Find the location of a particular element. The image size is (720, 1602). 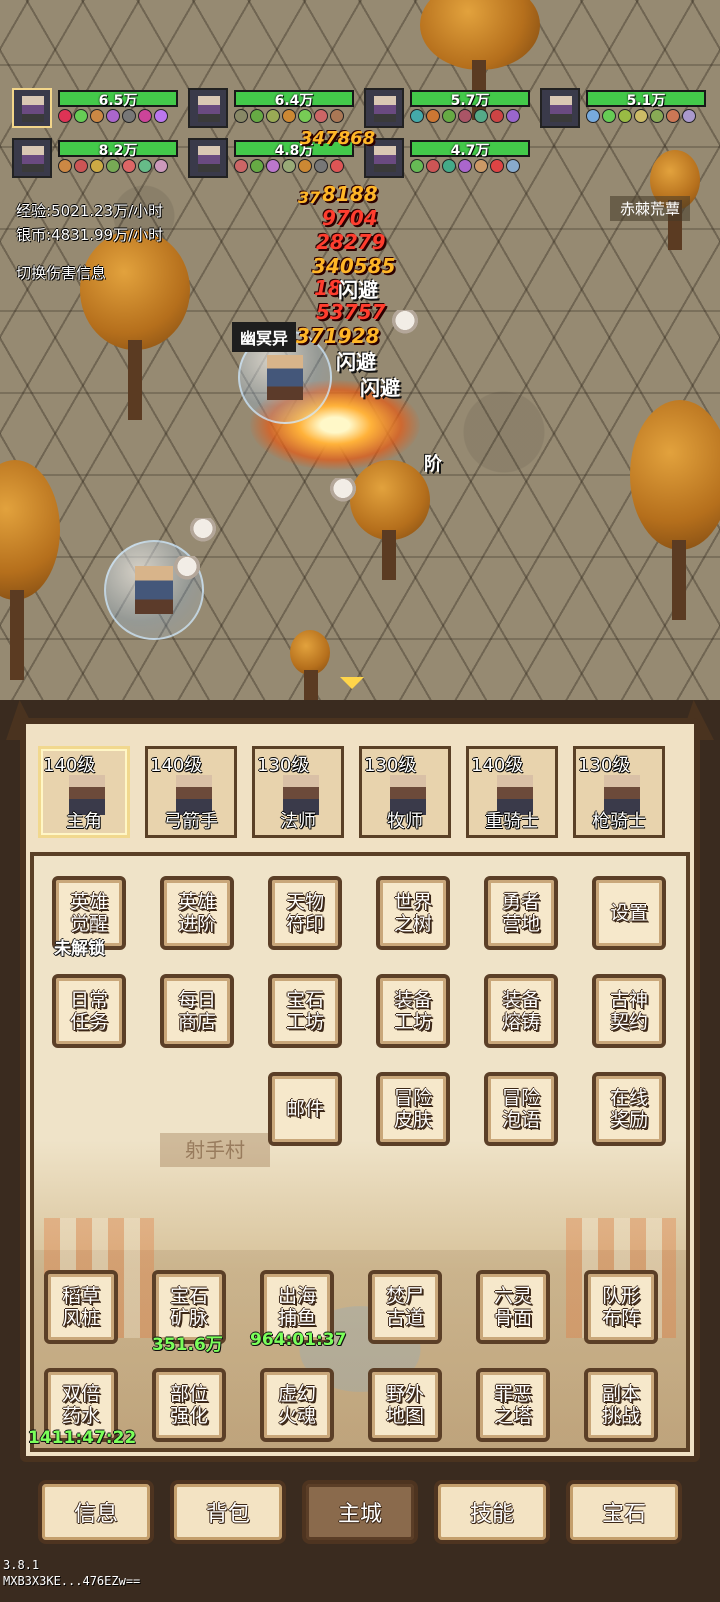

part-enhance-button: 部位 强化 is located at coordinates (189, 1405).